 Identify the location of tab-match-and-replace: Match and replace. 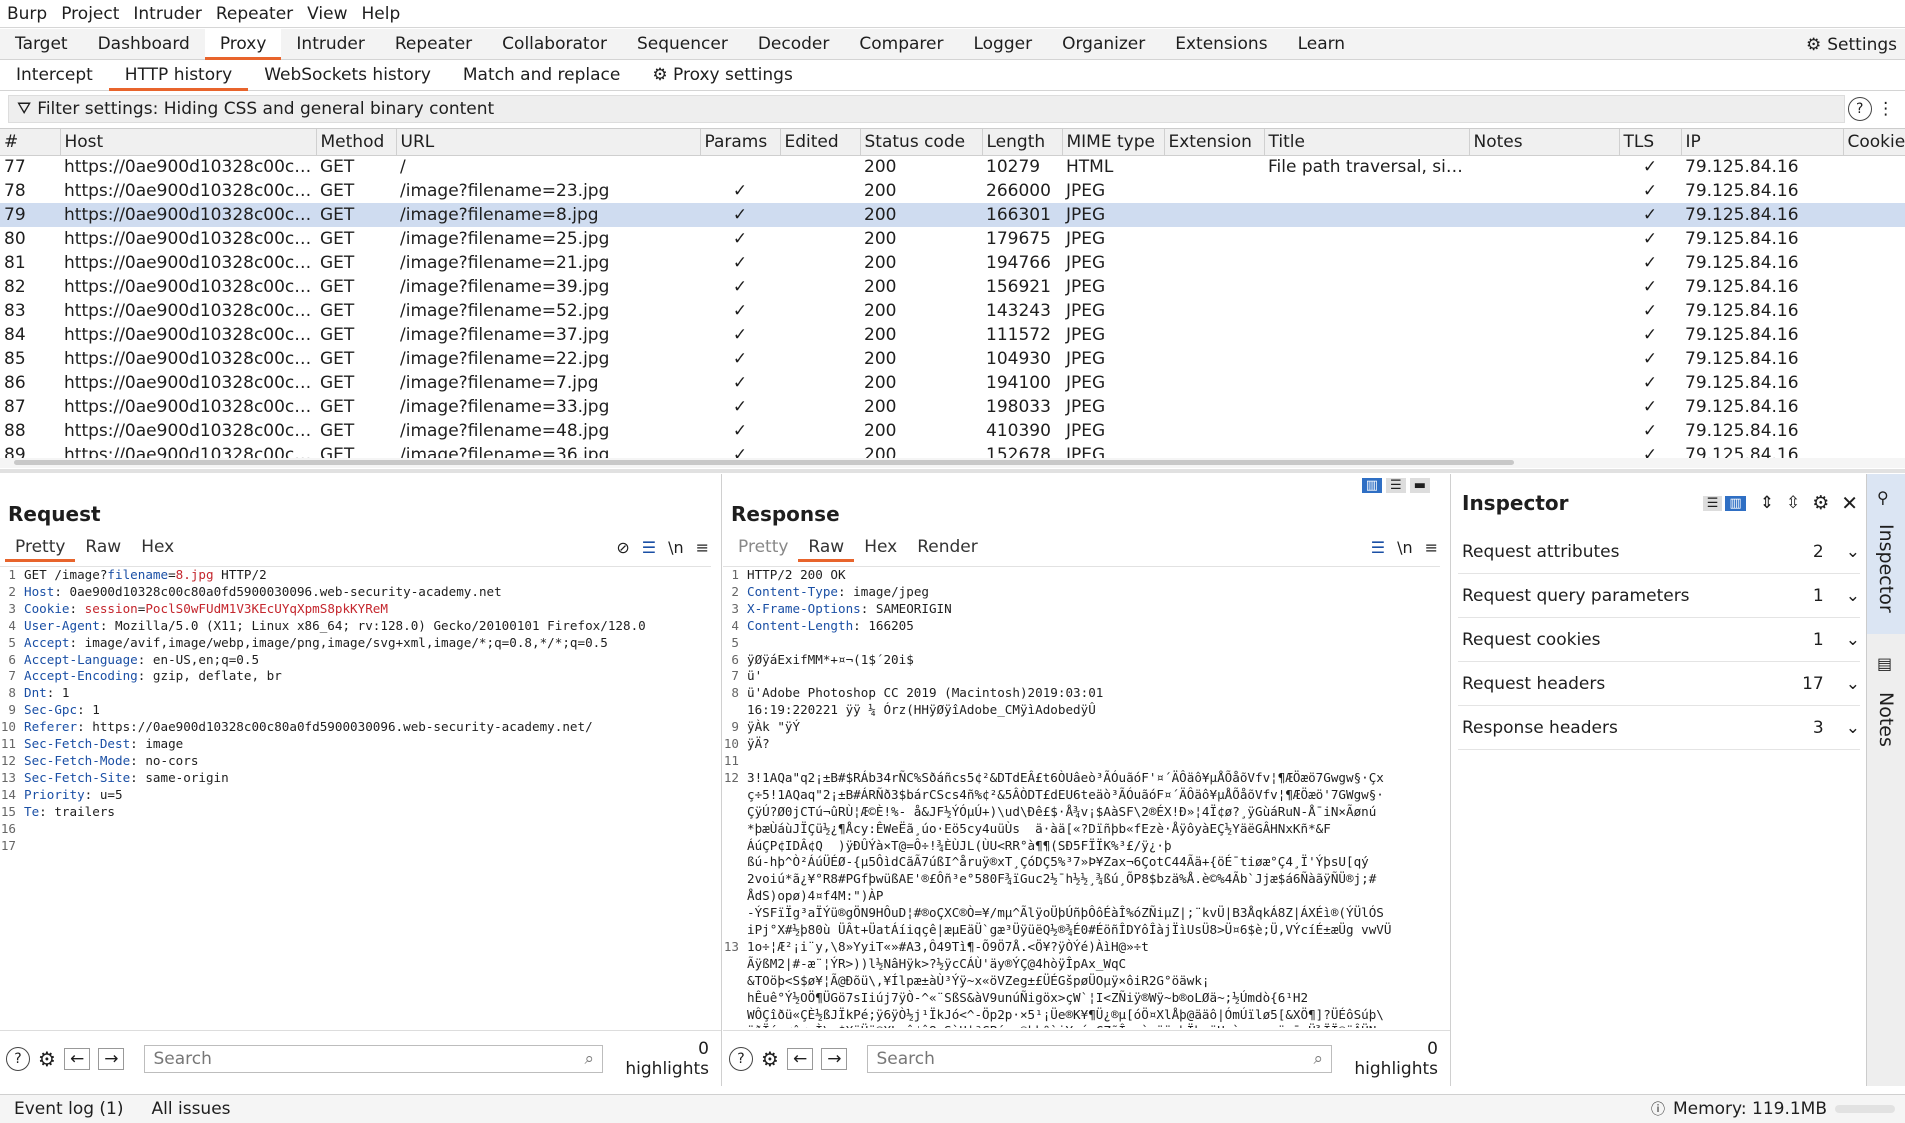
(541, 75).